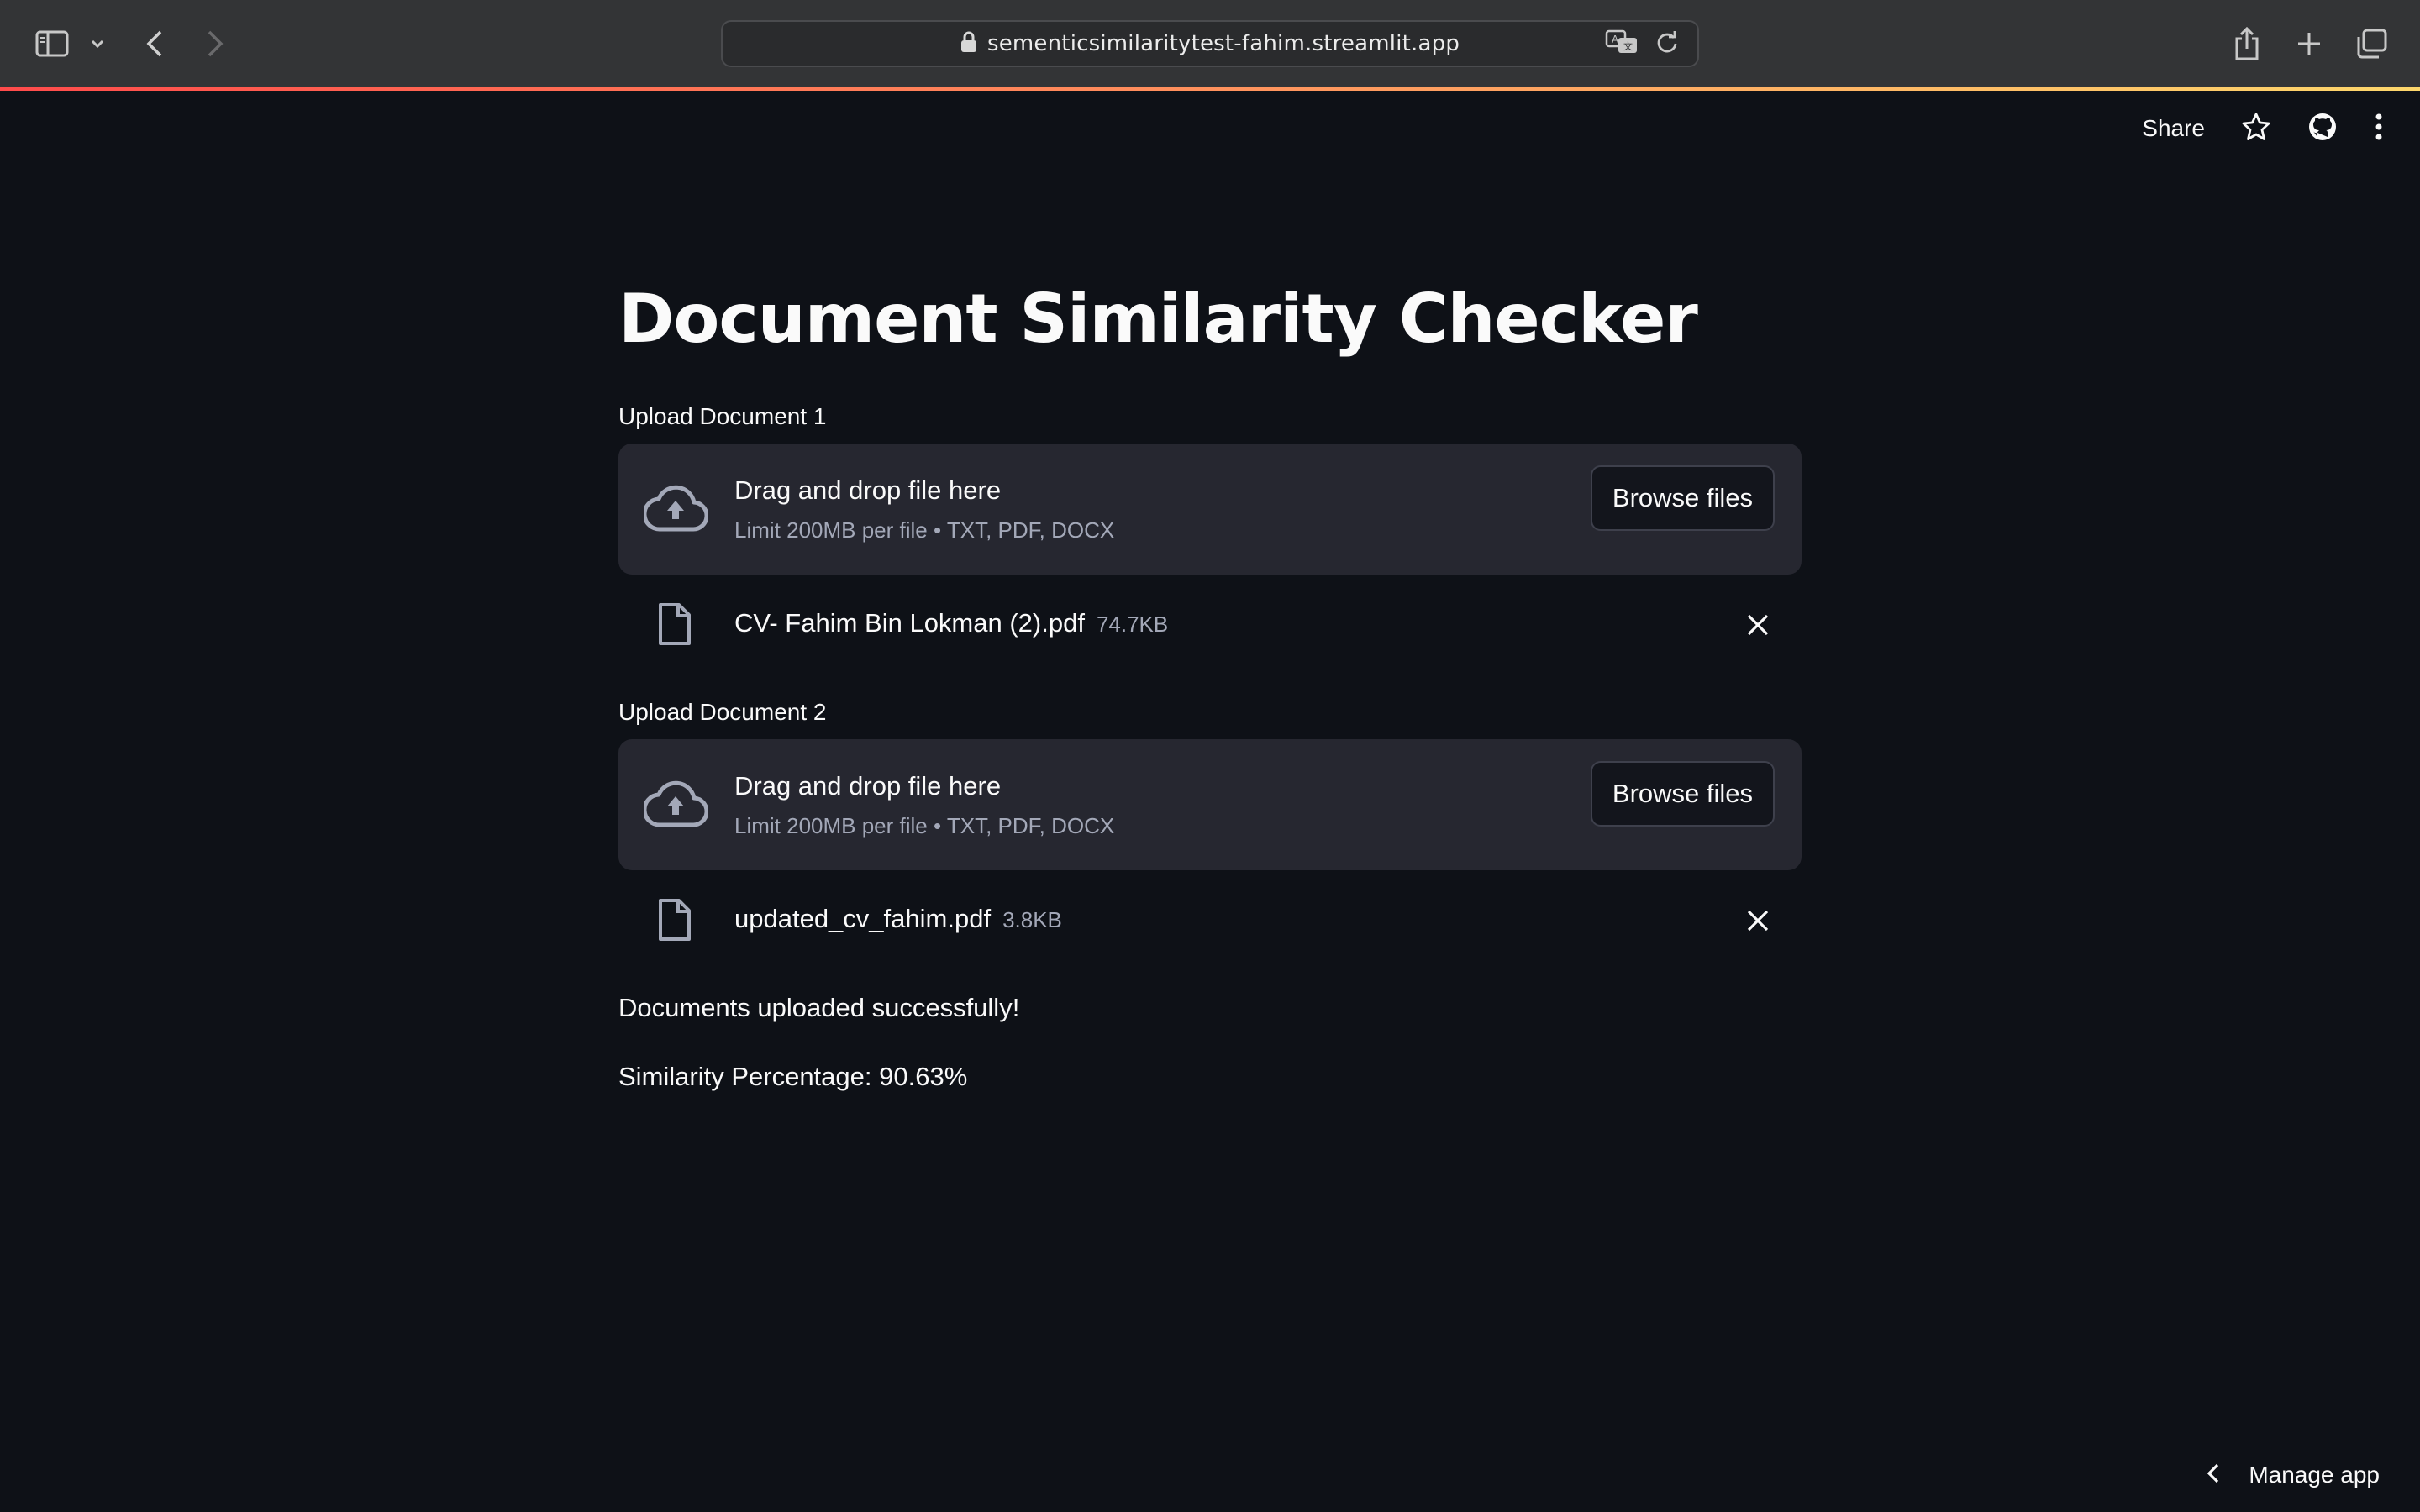 This screenshot has width=2420, height=1512. Describe the element at coordinates (722, 416) in the screenshot. I see `upload-label-1: Upload Document 1` at that location.